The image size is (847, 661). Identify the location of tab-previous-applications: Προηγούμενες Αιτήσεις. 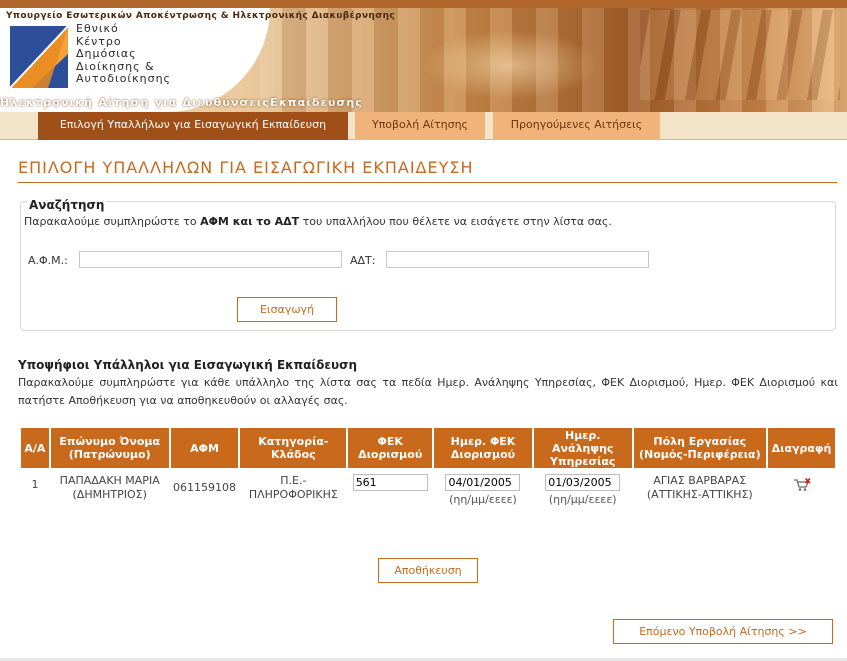
(576, 126).